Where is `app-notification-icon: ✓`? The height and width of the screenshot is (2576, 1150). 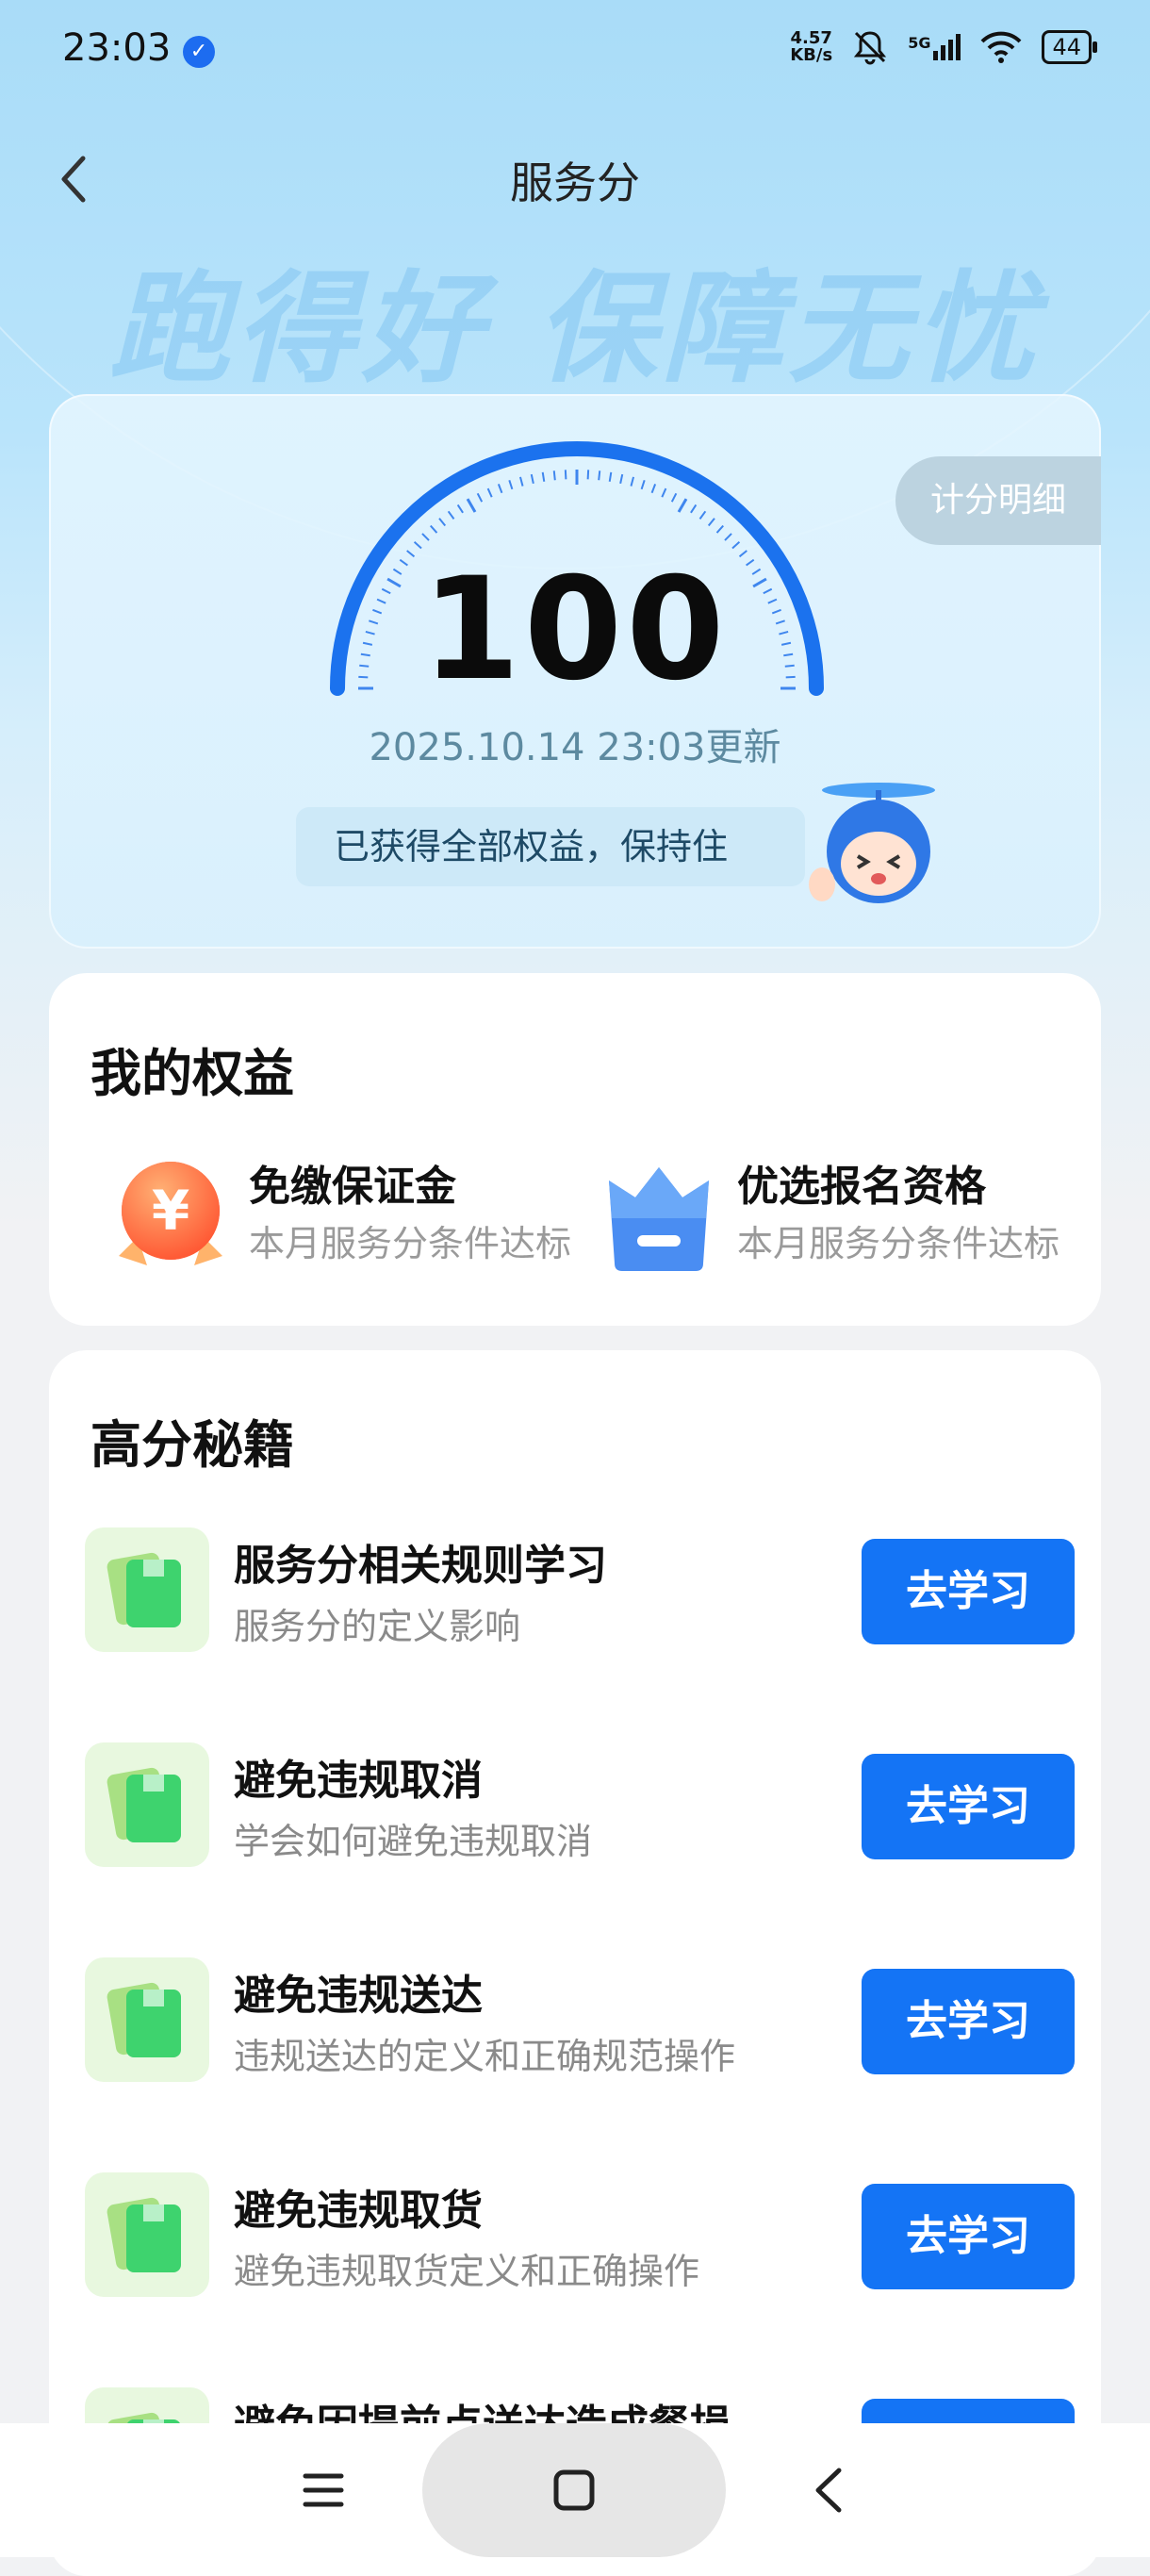 app-notification-icon: ✓ is located at coordinates (199, 52).